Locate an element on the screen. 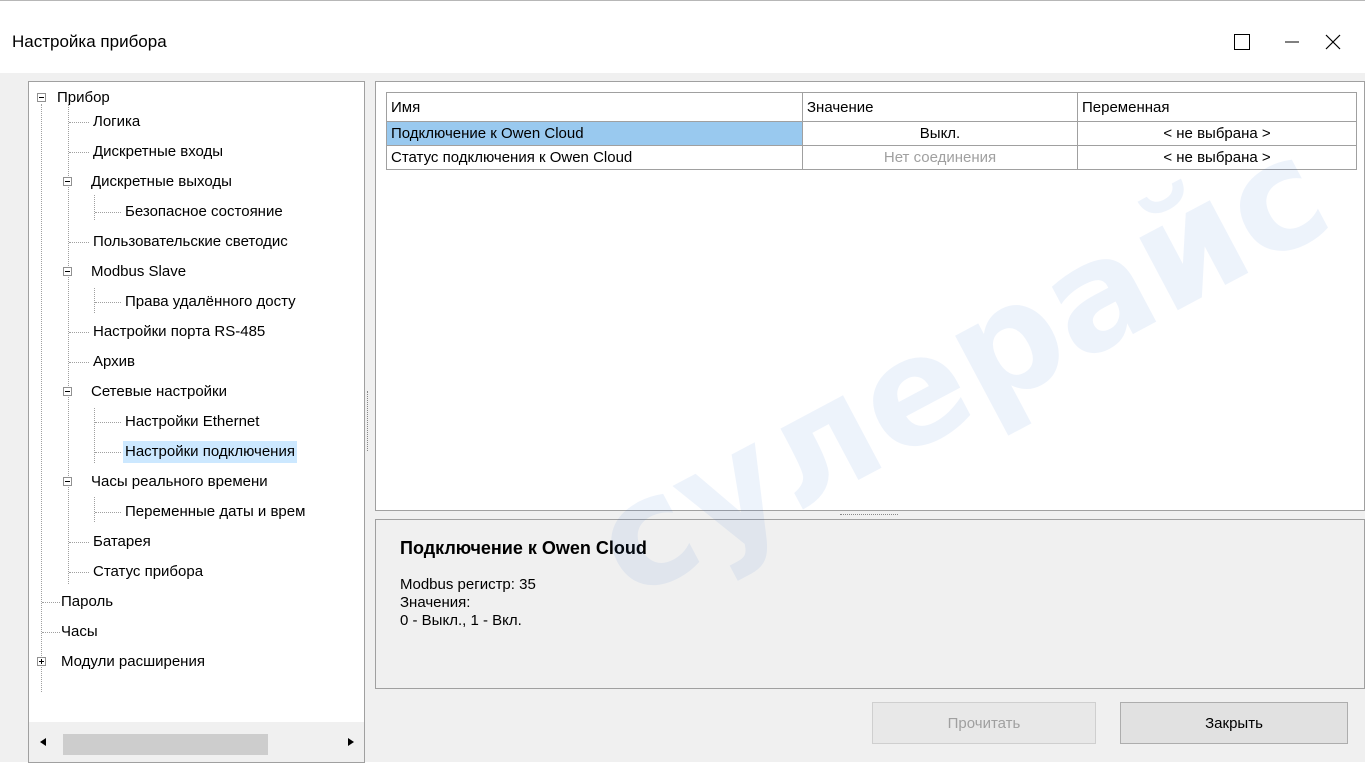 This screenshot has width=1365, height=763. tree-item-discrete-inputs: Дискретные входы is located at coordinates (158, 152).